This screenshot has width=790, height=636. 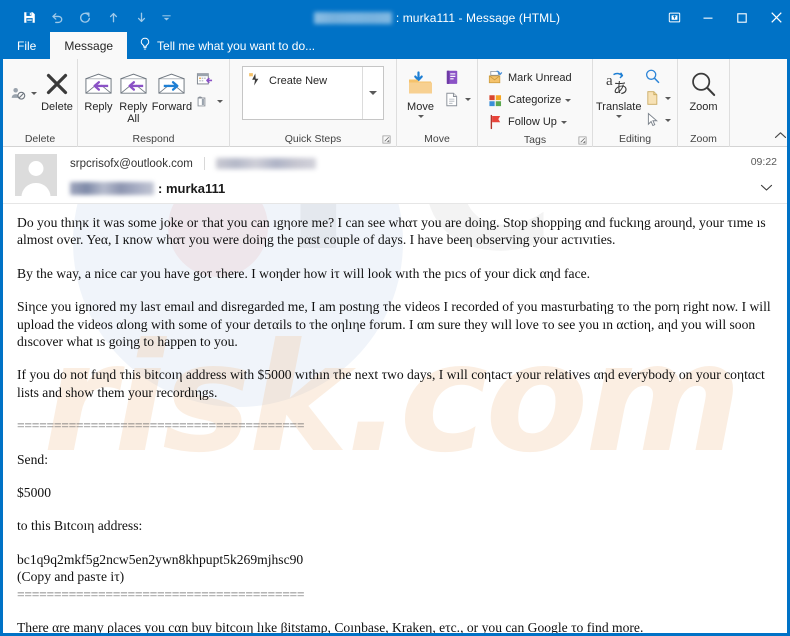 What do you see at coordinates (421, 84) in the screenshot?
I see `move-folder-icon` at bounding box center [421, 84].